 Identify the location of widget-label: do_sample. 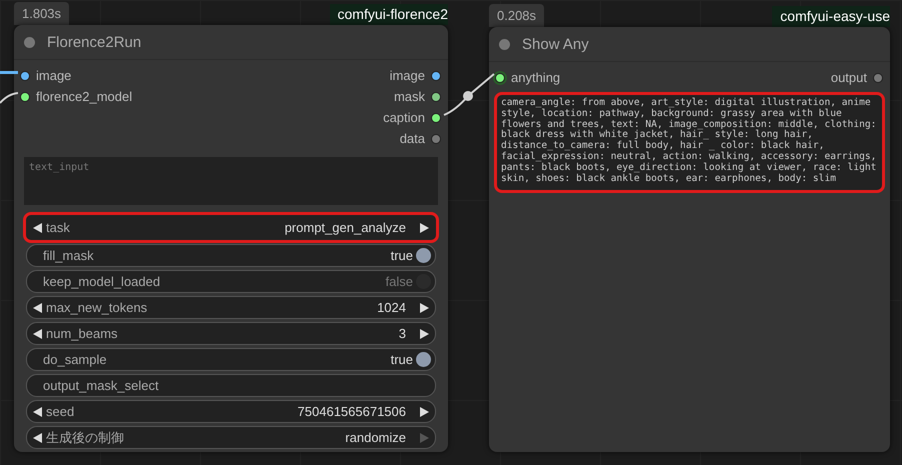
(75, 359).